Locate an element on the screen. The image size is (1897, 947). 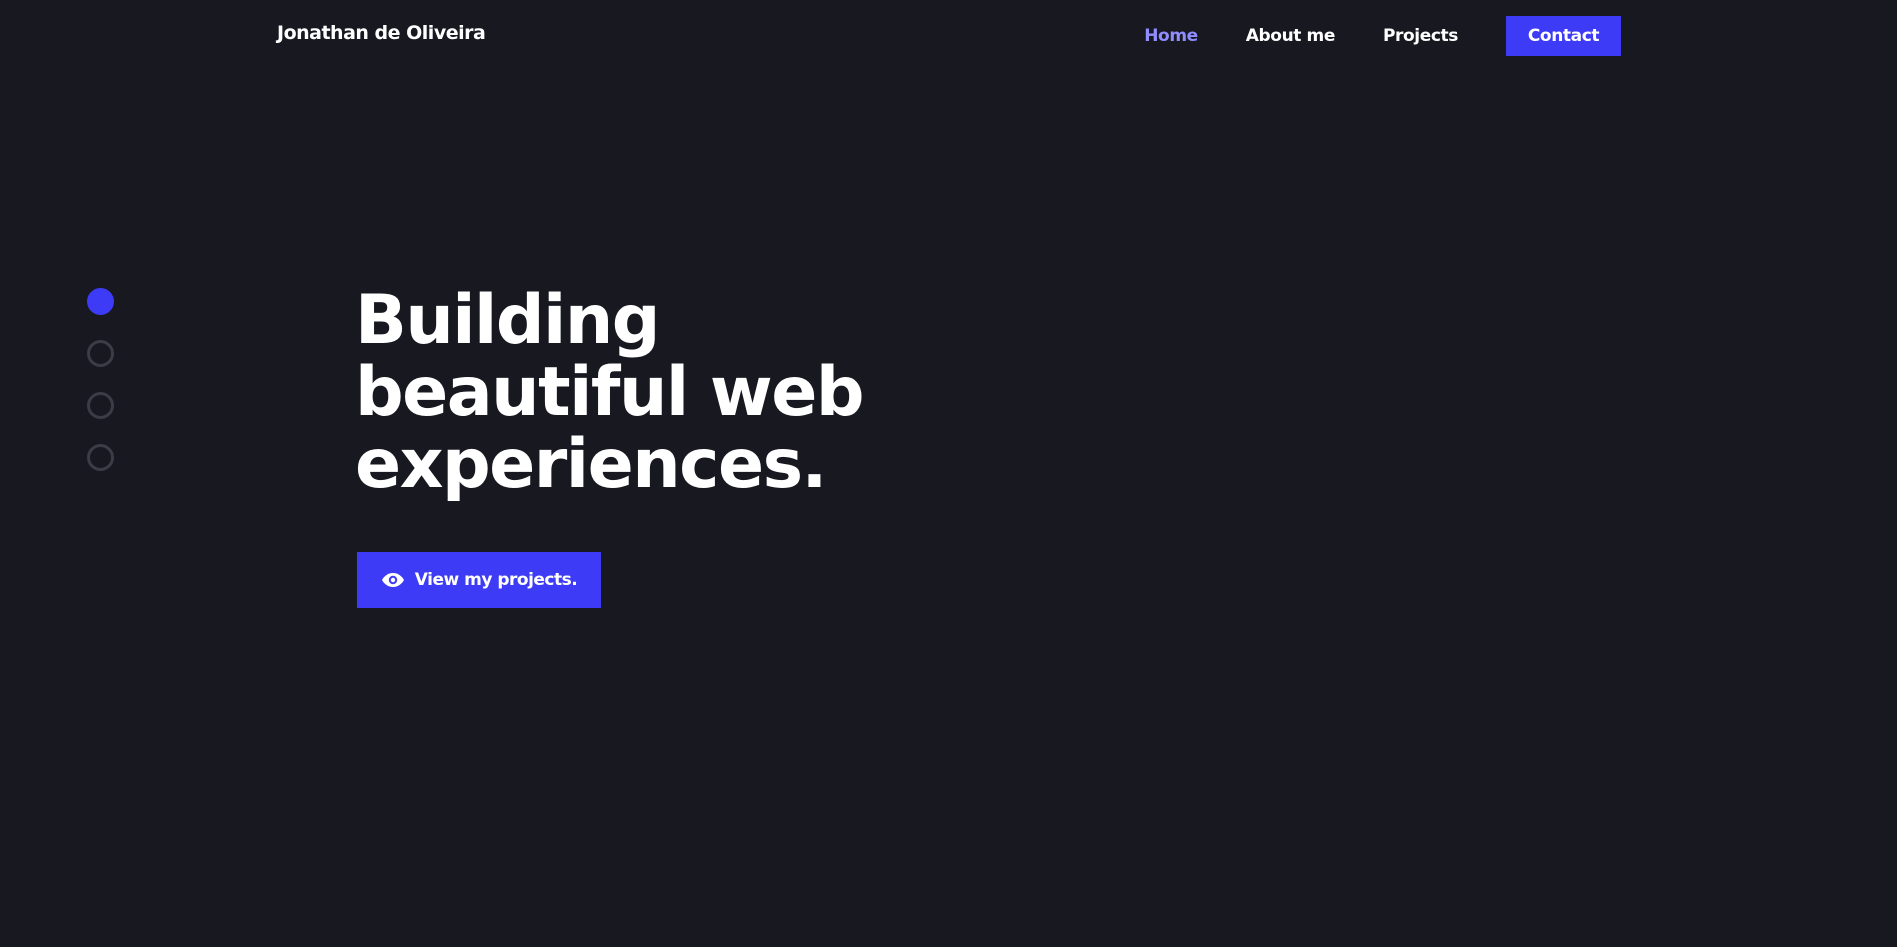
nav-link-projects: Projects is located at coordinates (1420, 36).